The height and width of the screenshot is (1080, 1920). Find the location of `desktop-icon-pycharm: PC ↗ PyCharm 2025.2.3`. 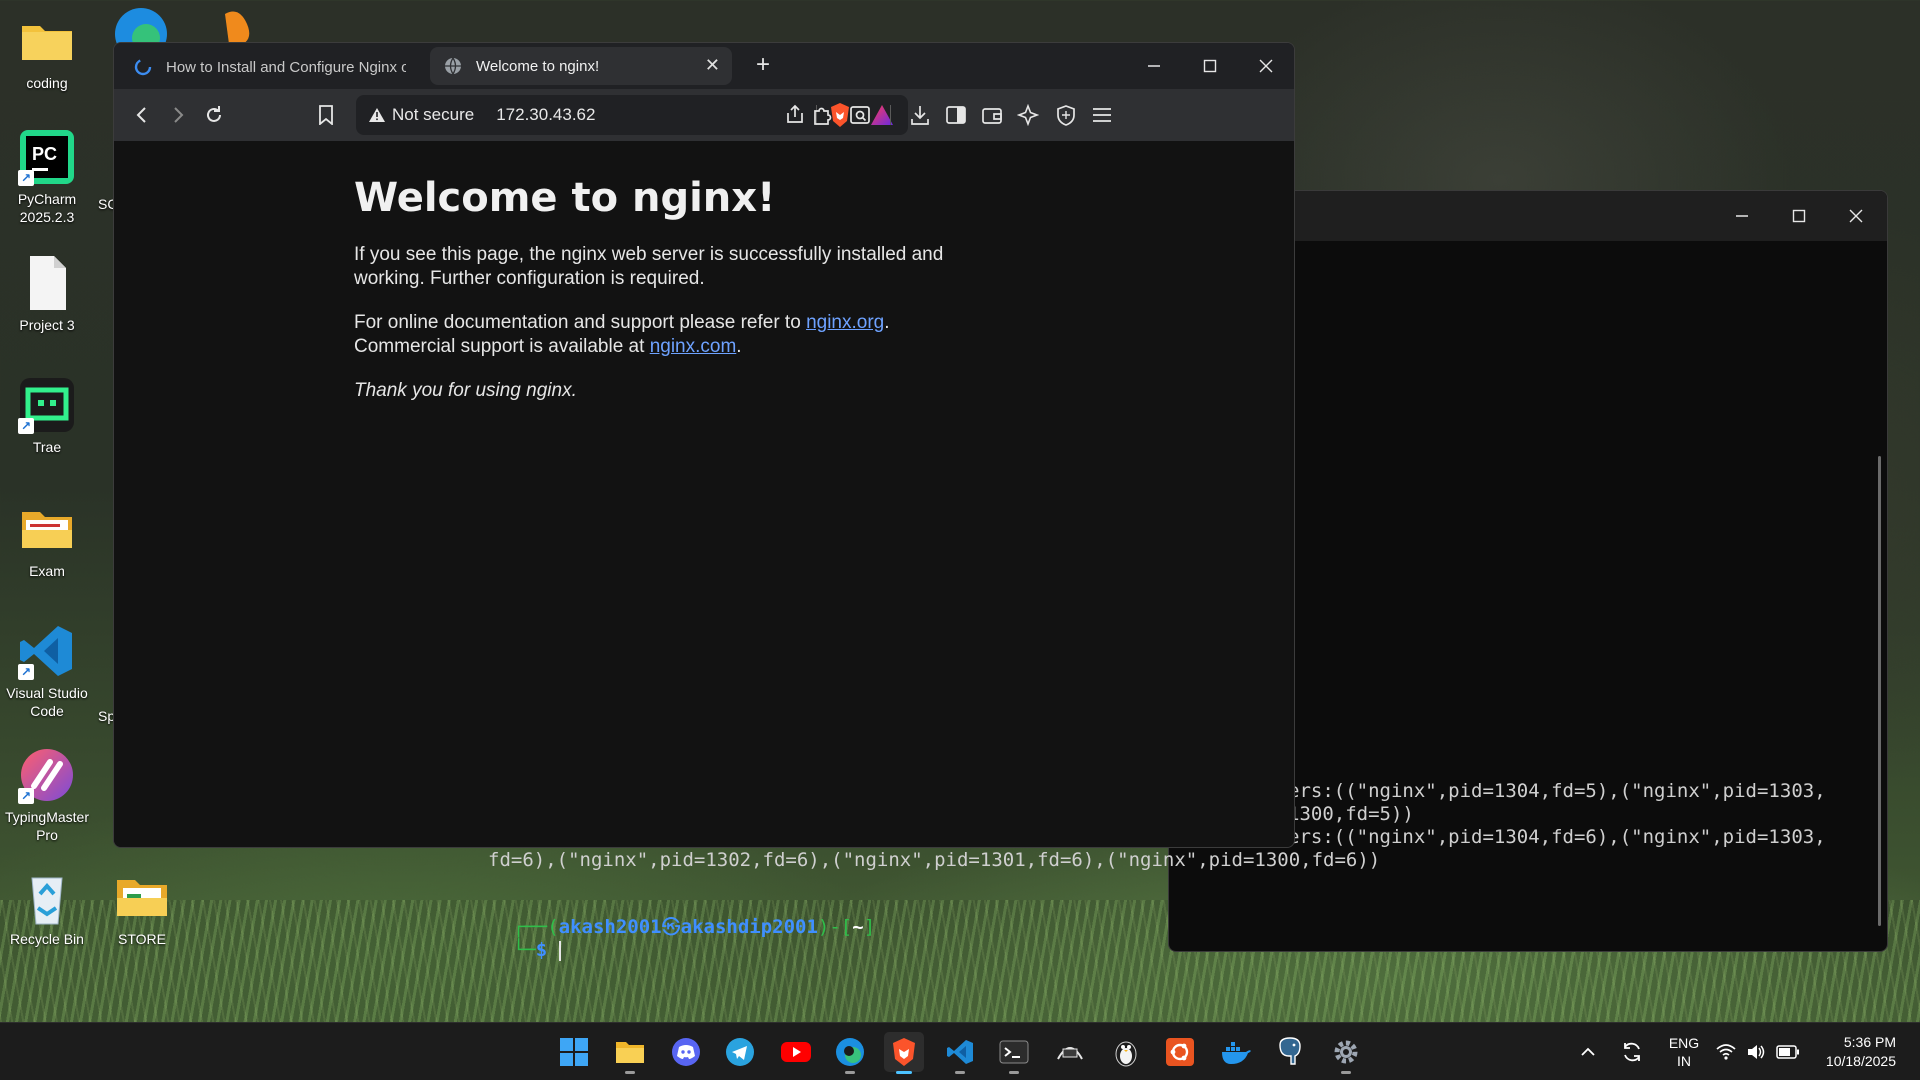

desktop-icon-pycharm: PC ↗ PyCharm 2025.2.3 is located at coordinates (47, 177).